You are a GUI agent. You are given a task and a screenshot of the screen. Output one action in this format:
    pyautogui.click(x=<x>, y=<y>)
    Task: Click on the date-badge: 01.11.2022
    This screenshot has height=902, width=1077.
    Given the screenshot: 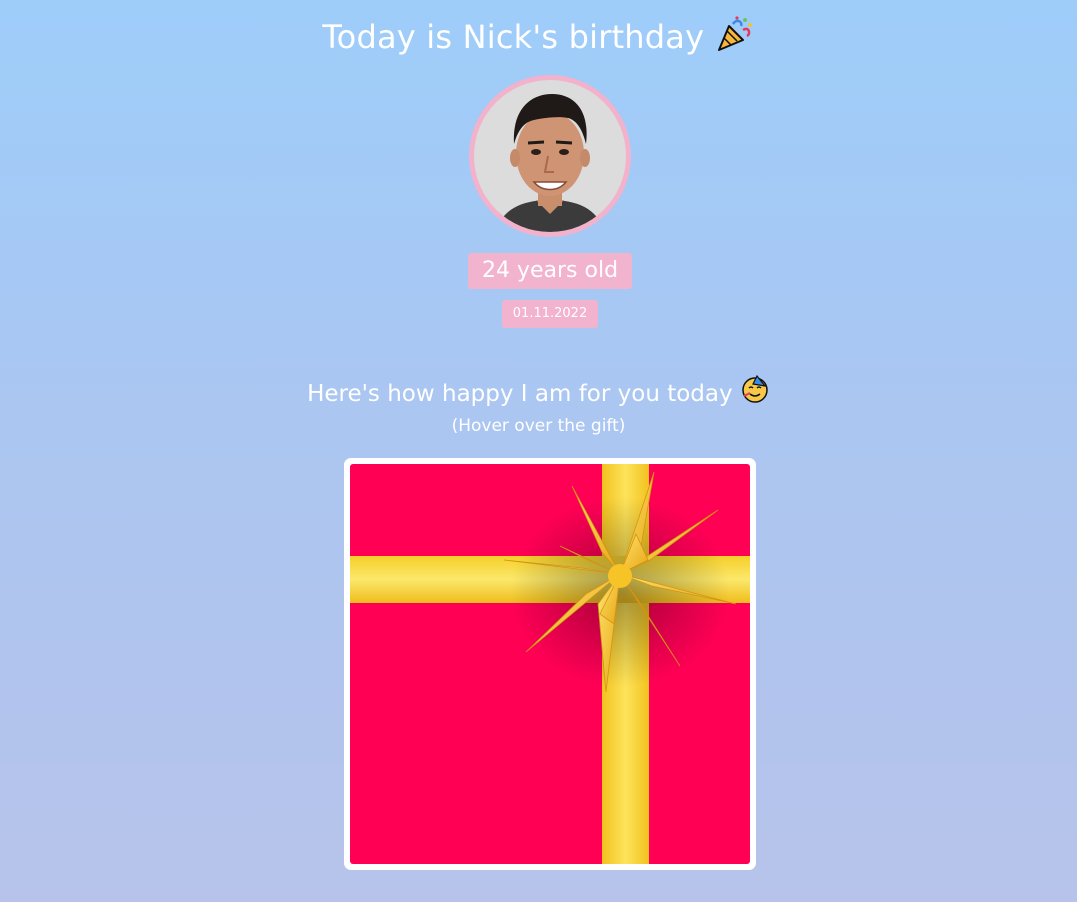 What is the action you would take?
    pyautogui.click(x=550, y=314)
    